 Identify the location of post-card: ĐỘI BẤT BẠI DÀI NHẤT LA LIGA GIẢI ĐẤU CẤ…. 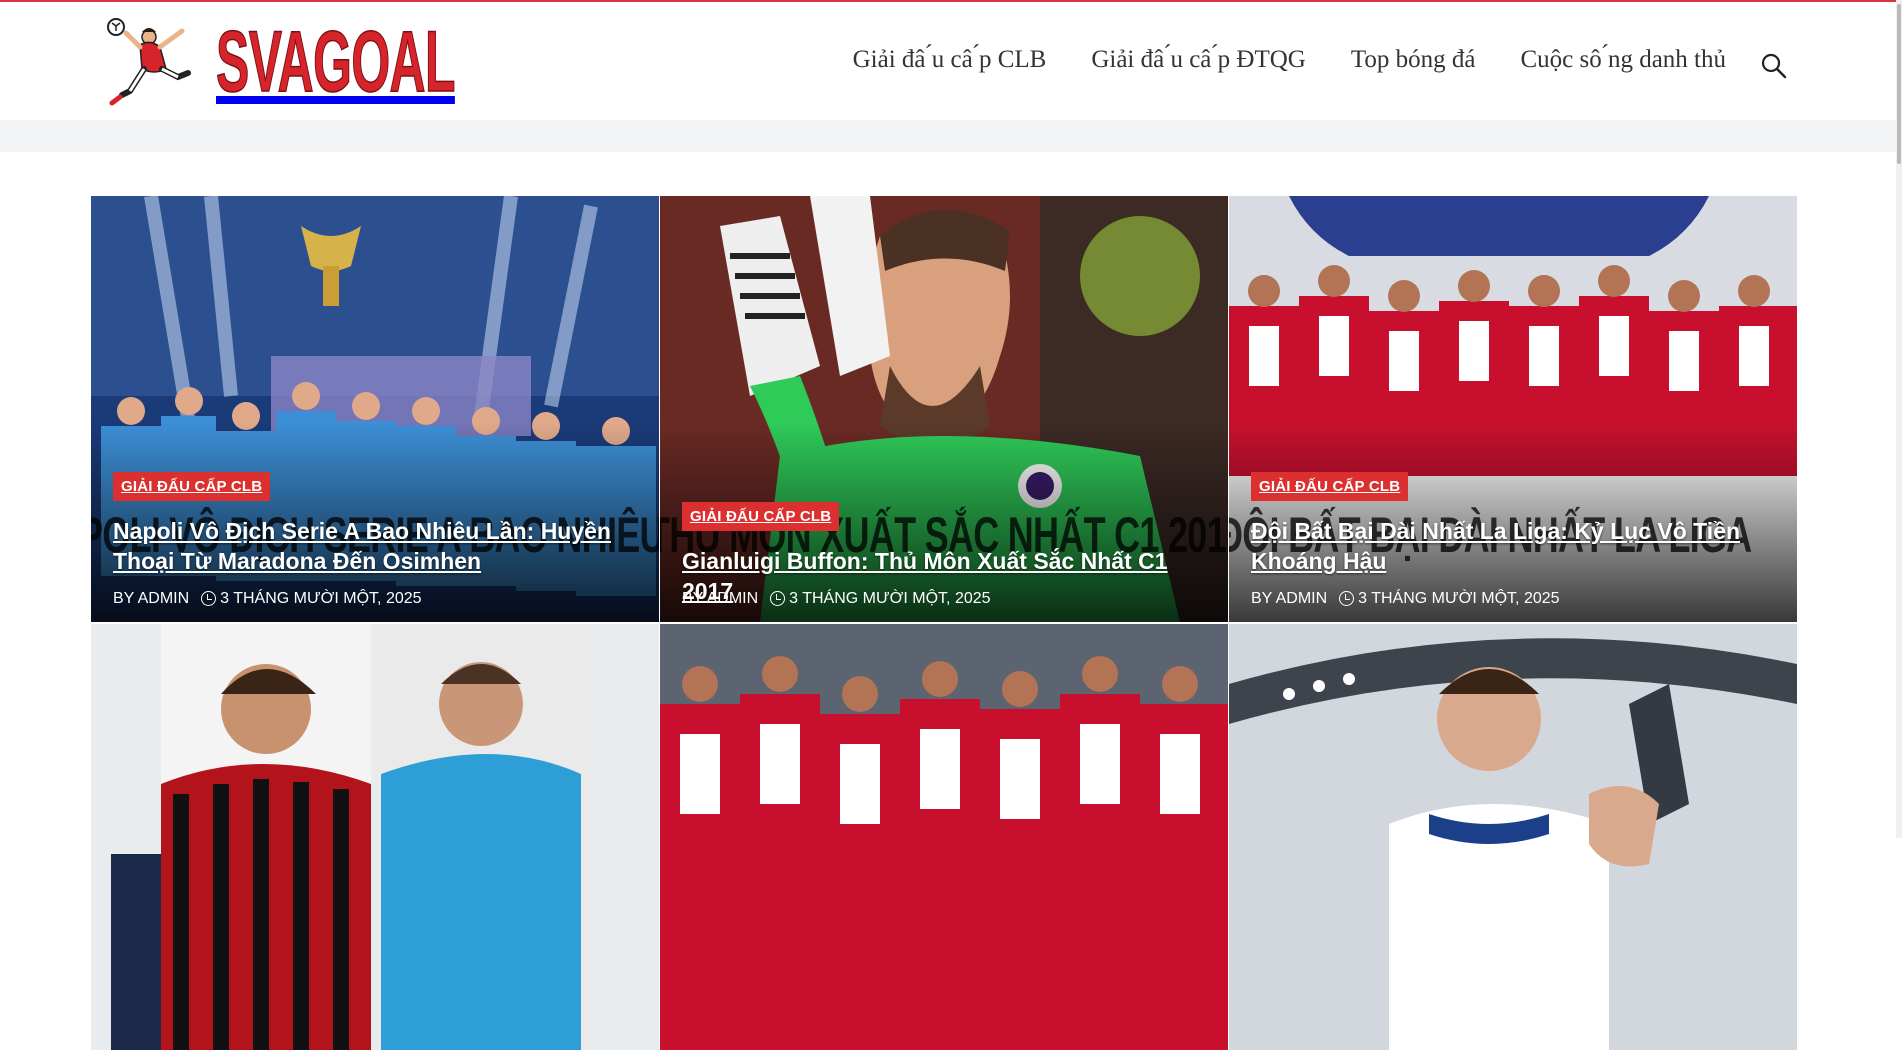
(1513, 409).